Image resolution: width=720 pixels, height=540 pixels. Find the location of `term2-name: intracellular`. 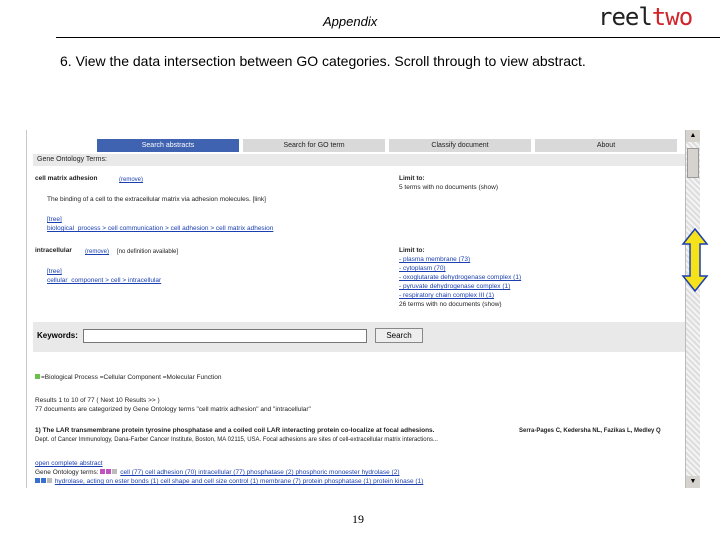

term2-name: intracellular is located at coordinates (53, 250).